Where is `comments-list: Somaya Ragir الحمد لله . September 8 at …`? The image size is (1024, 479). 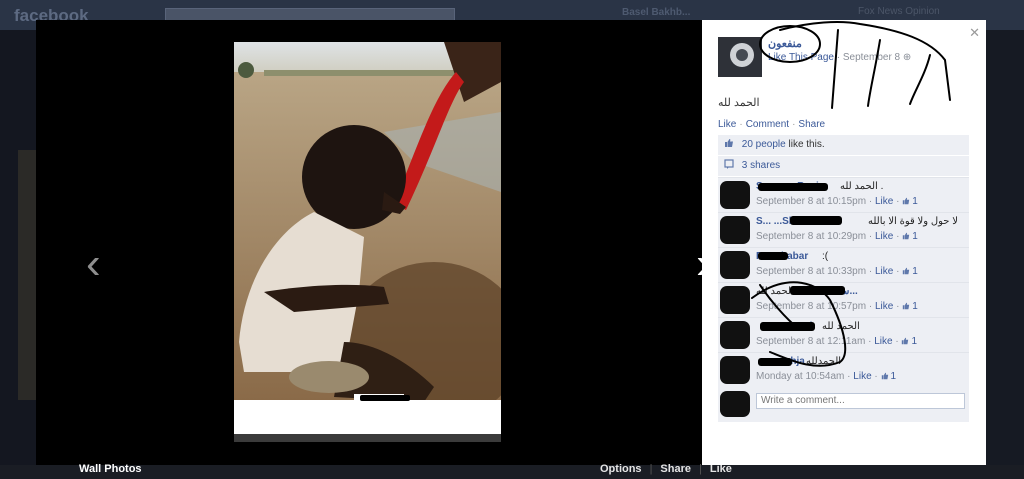 comments-list: Somaya Ragir الحمد لله . September 8 at … is located at coordinates (843, 282).